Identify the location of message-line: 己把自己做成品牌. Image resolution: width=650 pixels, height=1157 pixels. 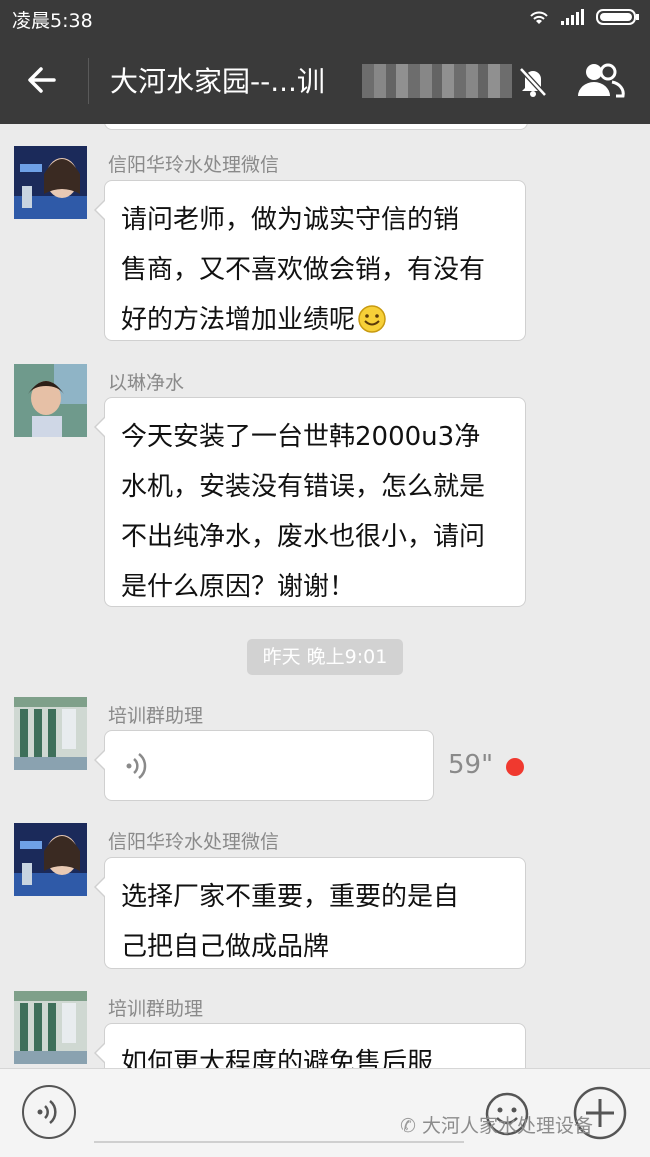
(225, 947).